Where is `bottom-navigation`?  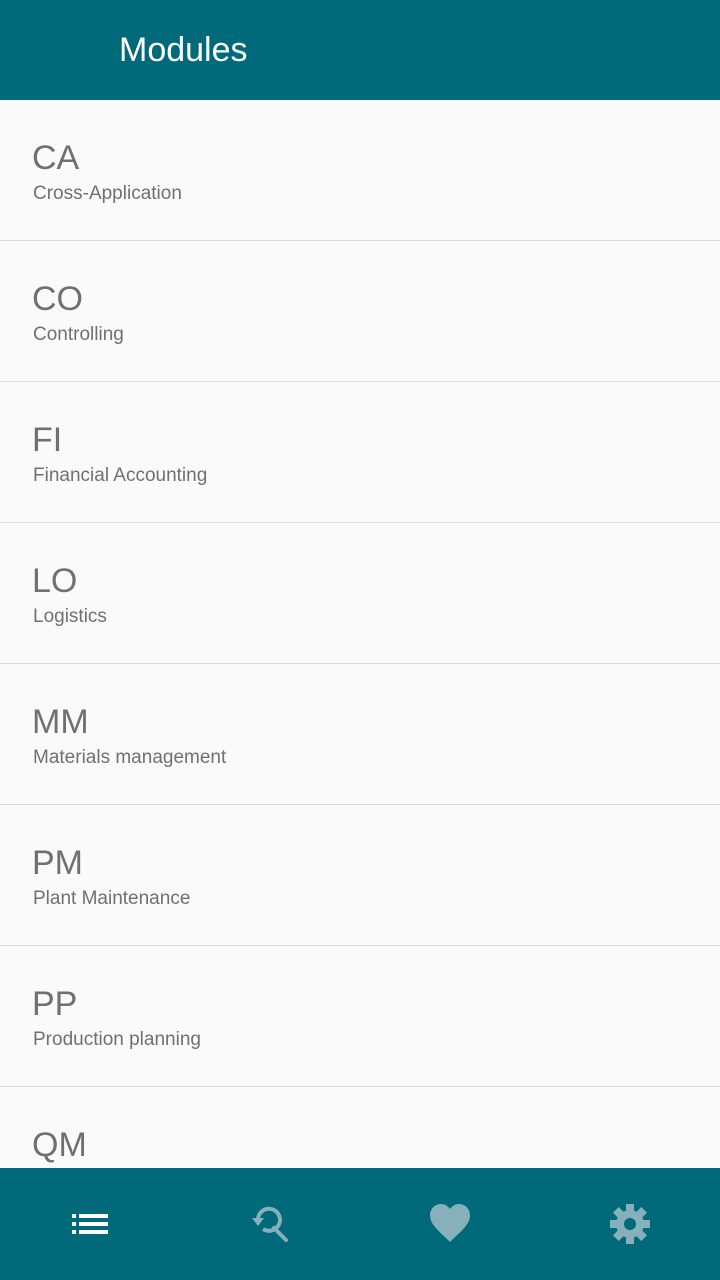 bottom-navigation is located at coordinates (360, 1224).